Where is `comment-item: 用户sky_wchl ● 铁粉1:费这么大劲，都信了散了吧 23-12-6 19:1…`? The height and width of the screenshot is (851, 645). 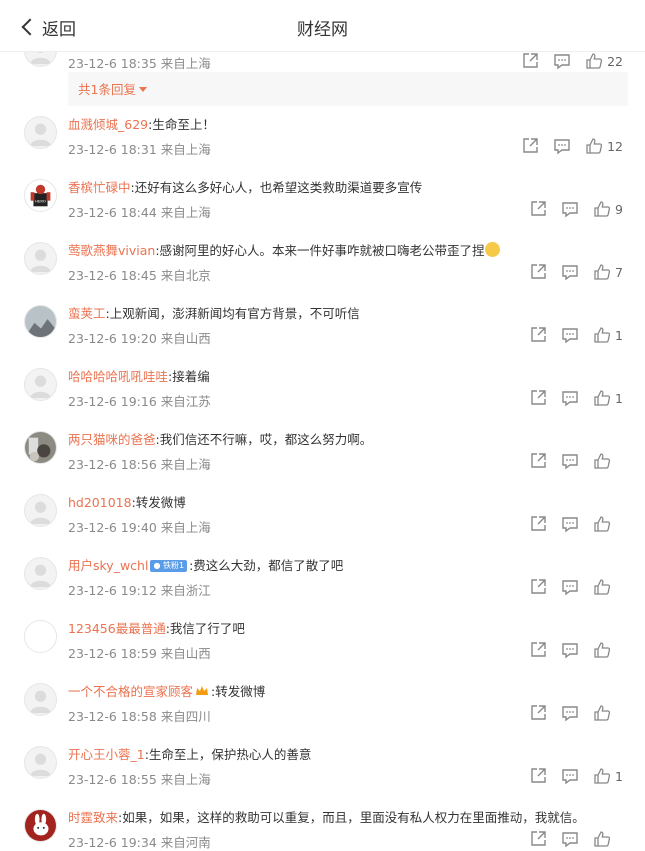 comment-item: 用户sky_wchl ● 铁粉1:费这么大劲，都信了散了吧 23-12-6 19:1… is located at coordinates (322, 588).